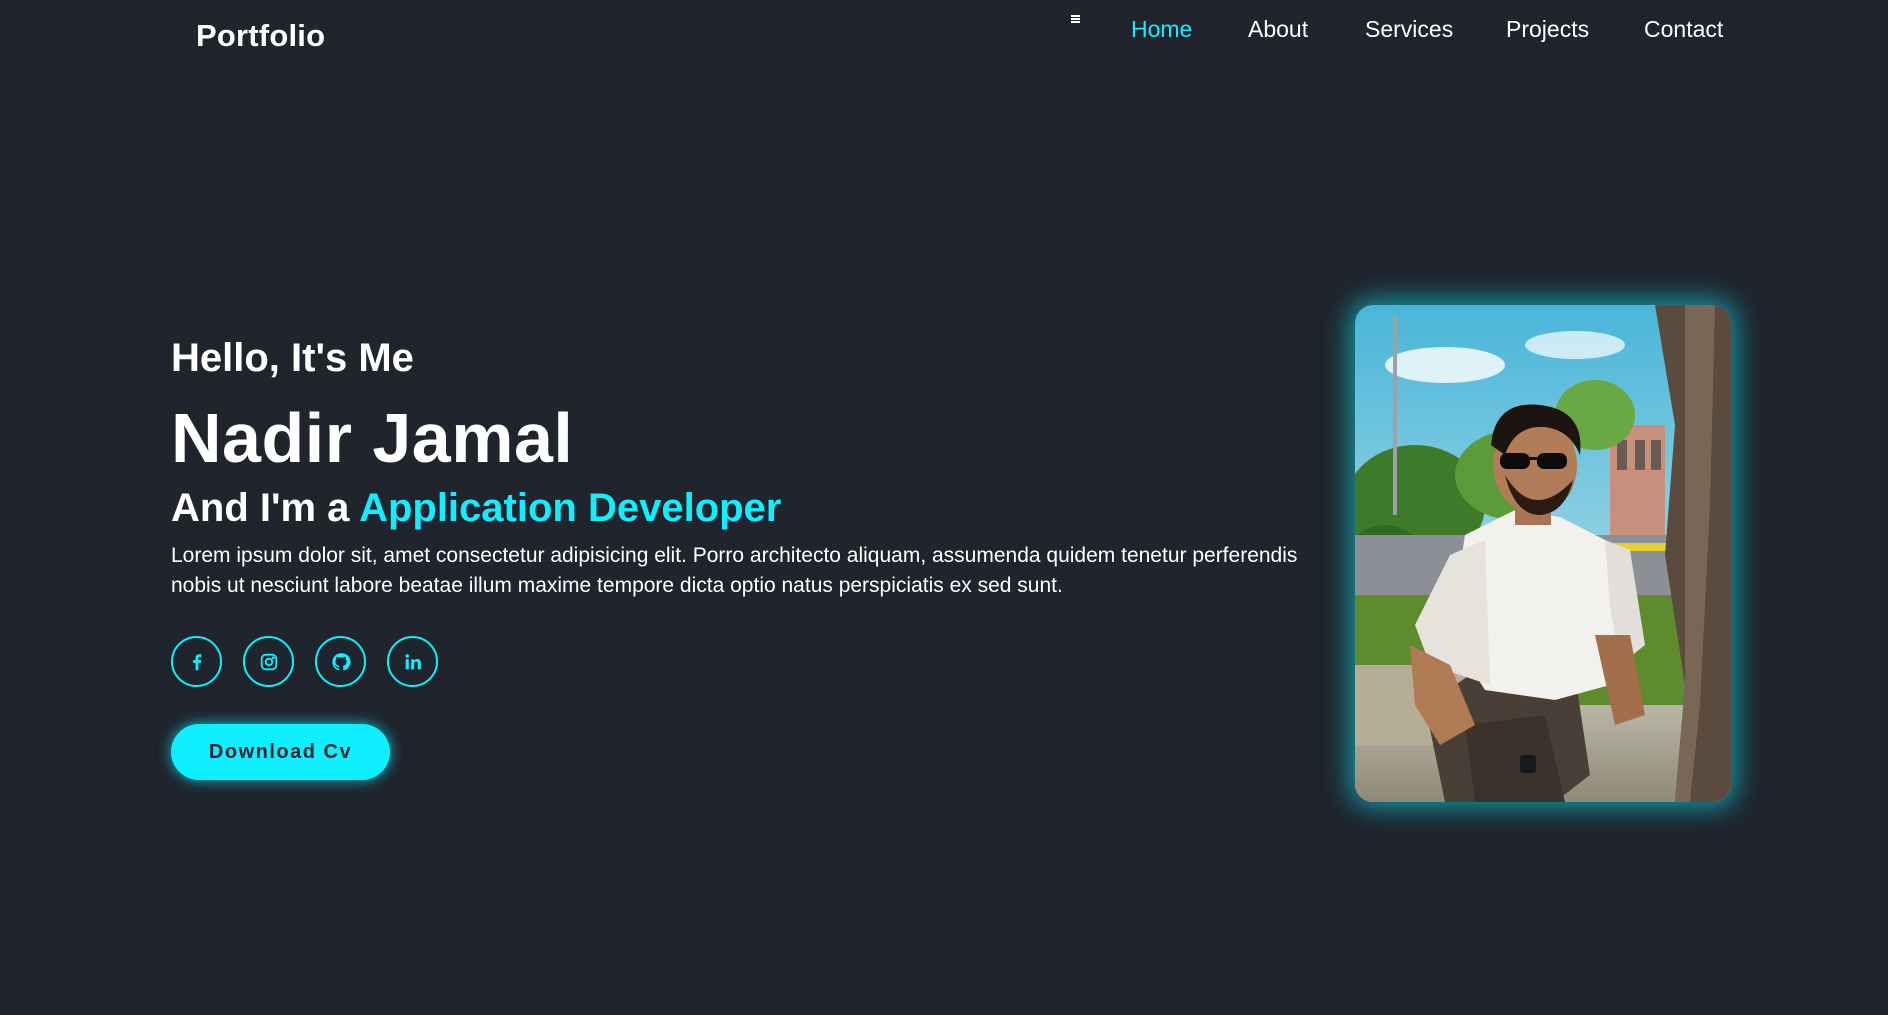  Describe the element at coordinates (1278, 29) in the screenshot. I see `nav-about: About` at that location.